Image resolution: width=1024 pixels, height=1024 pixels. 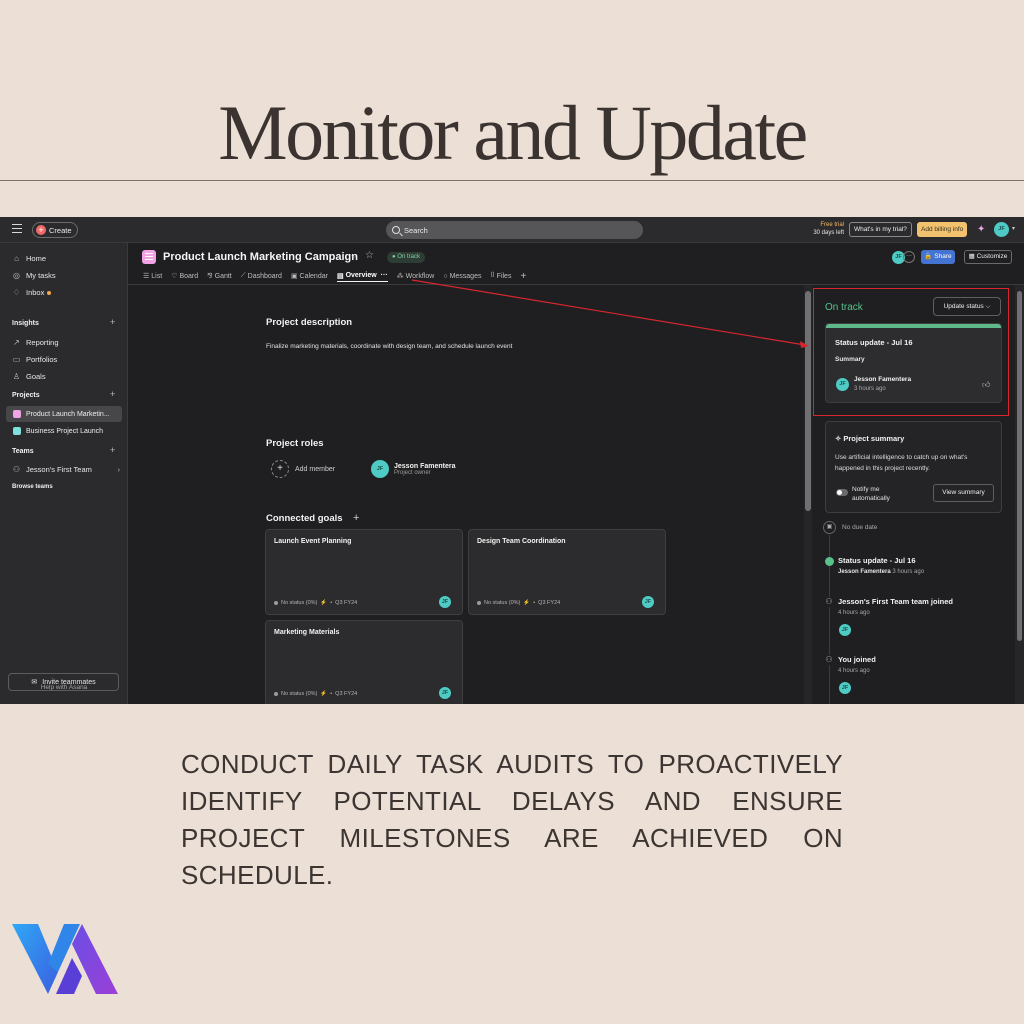 What do you see at coordinates (16, 292) in the screenshot?
I see `bell-icon: ♢` at bounding box center [16, 292].